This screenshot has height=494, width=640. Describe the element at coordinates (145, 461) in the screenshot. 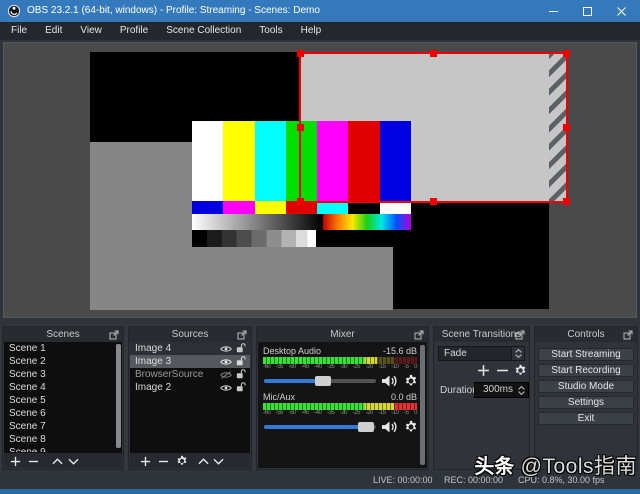

I see `add-source-button` at that location.